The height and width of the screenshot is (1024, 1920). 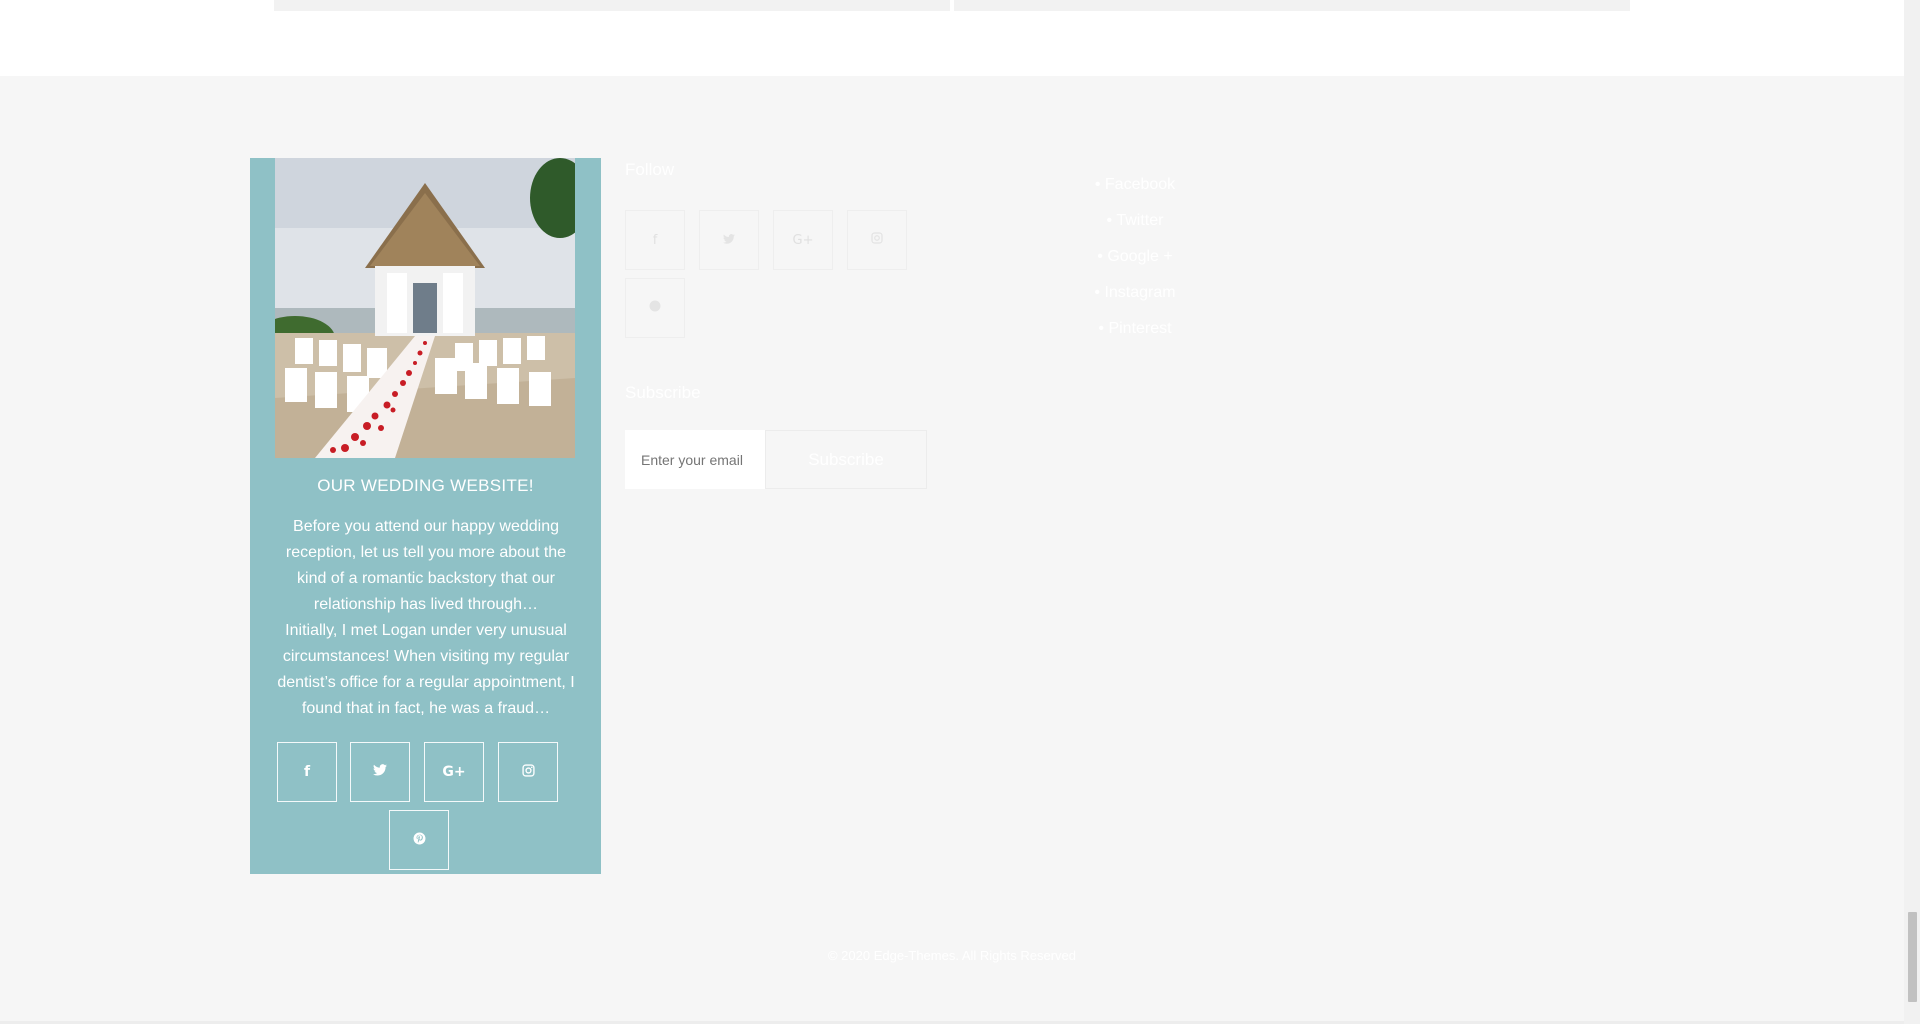 What do you see at coordinates (1912, 957) in the screenshot?
I see `scrollbar-thumb` at bounding box center [1912, 957].